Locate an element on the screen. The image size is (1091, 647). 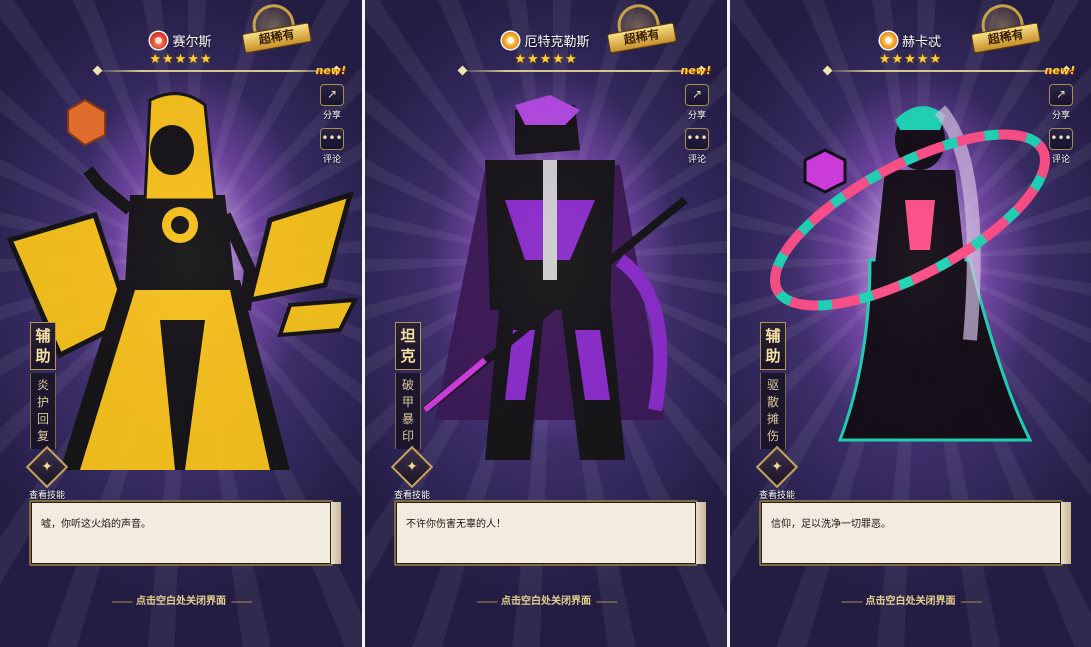
hero-name: 厄特克勒斯 is located at coordinates (557, 42).